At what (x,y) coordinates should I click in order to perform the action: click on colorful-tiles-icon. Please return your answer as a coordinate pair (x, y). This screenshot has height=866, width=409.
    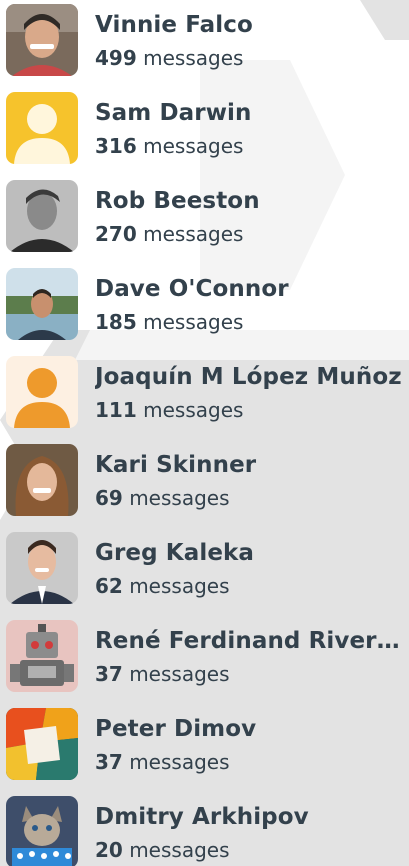
    Looking at the image, I should click on (42, 744).